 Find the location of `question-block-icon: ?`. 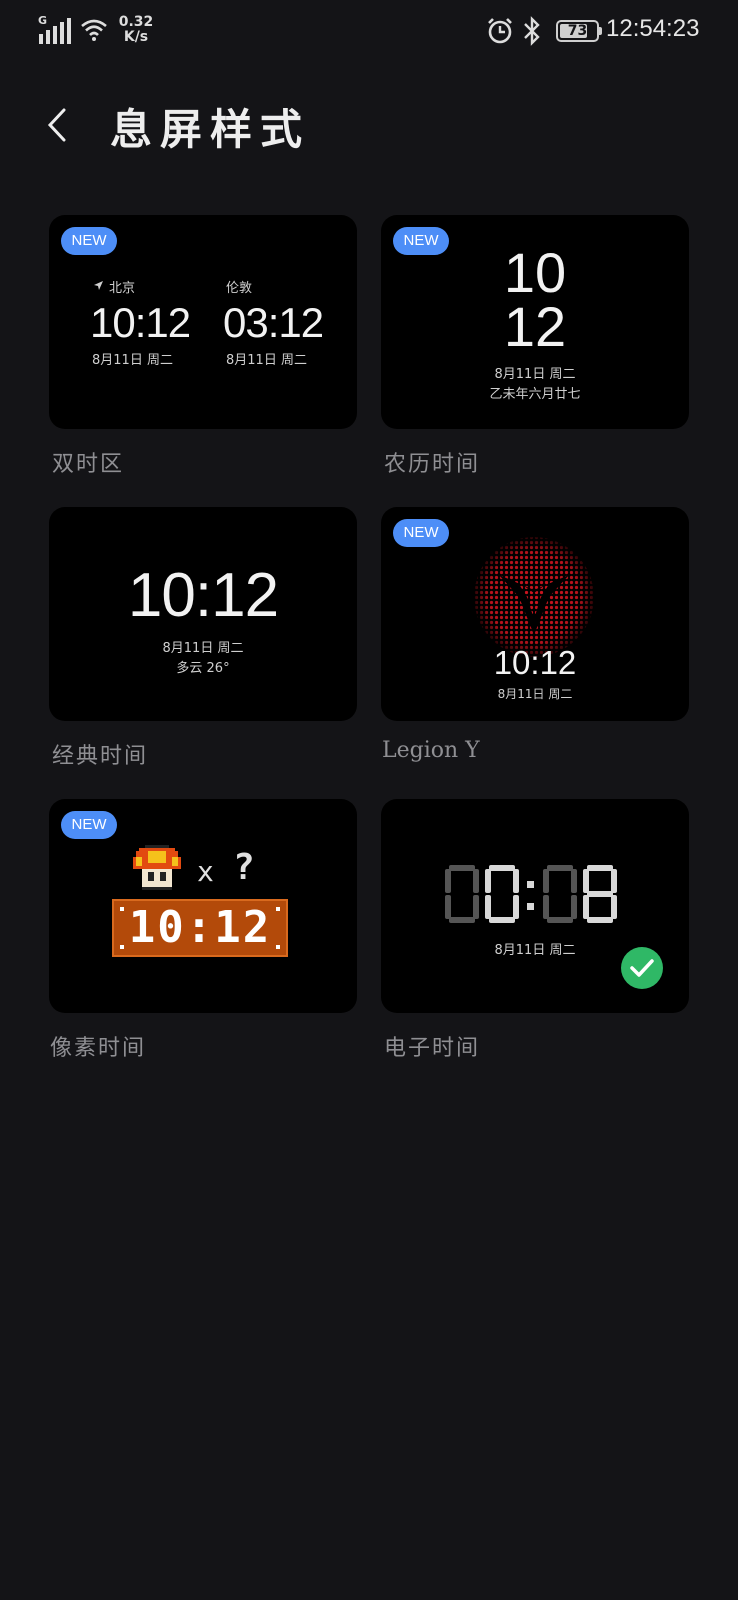

question-block-icon: ? is located at coordinates (244, 867).